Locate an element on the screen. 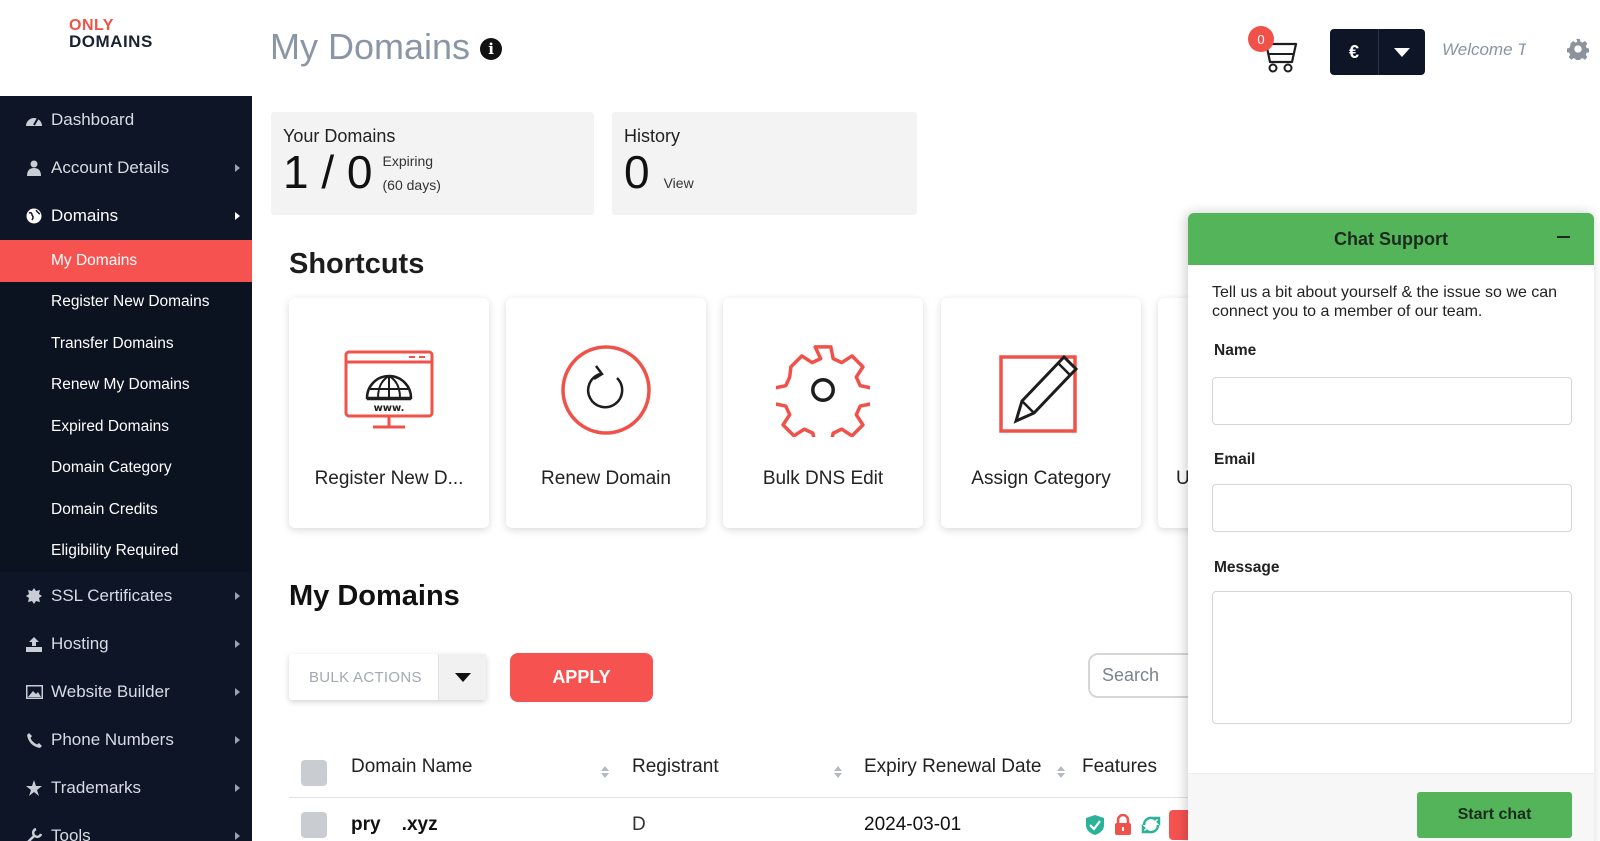 The image size is (1600, 841). message-field is located at coordinates (1392, 657).